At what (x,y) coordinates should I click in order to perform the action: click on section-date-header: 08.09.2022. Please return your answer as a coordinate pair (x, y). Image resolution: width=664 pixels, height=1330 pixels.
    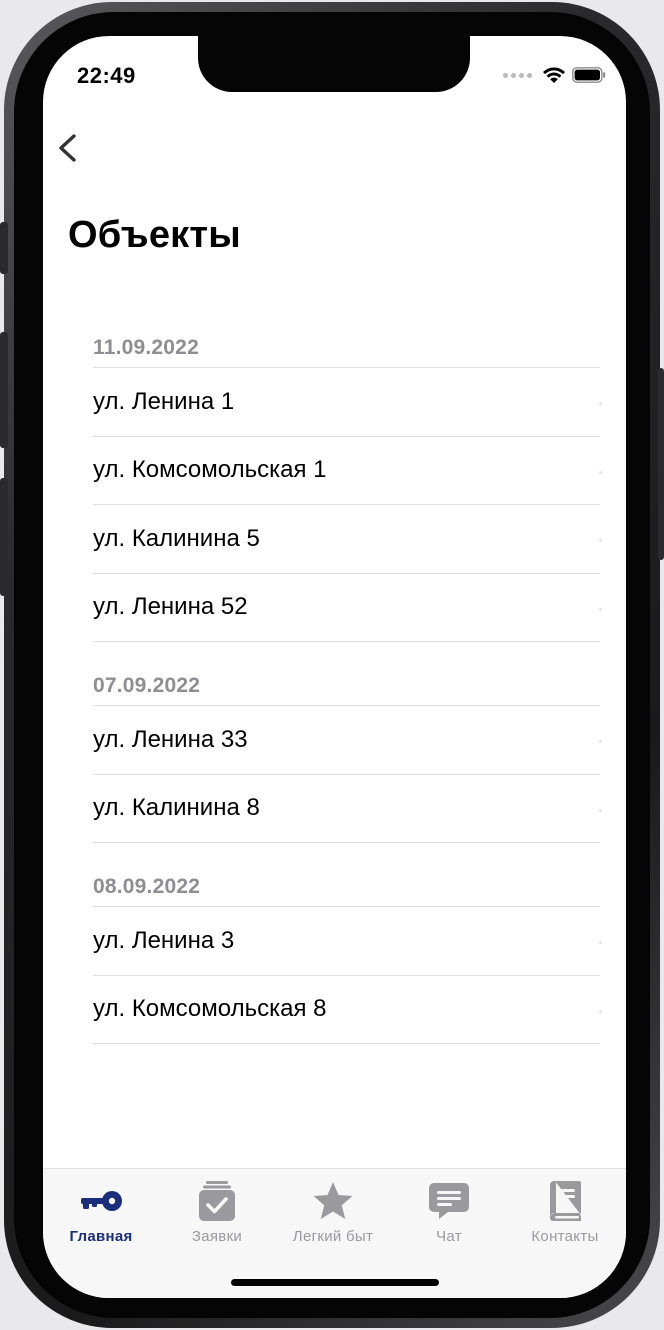
    Looking at the image, I should click on (346, 889).